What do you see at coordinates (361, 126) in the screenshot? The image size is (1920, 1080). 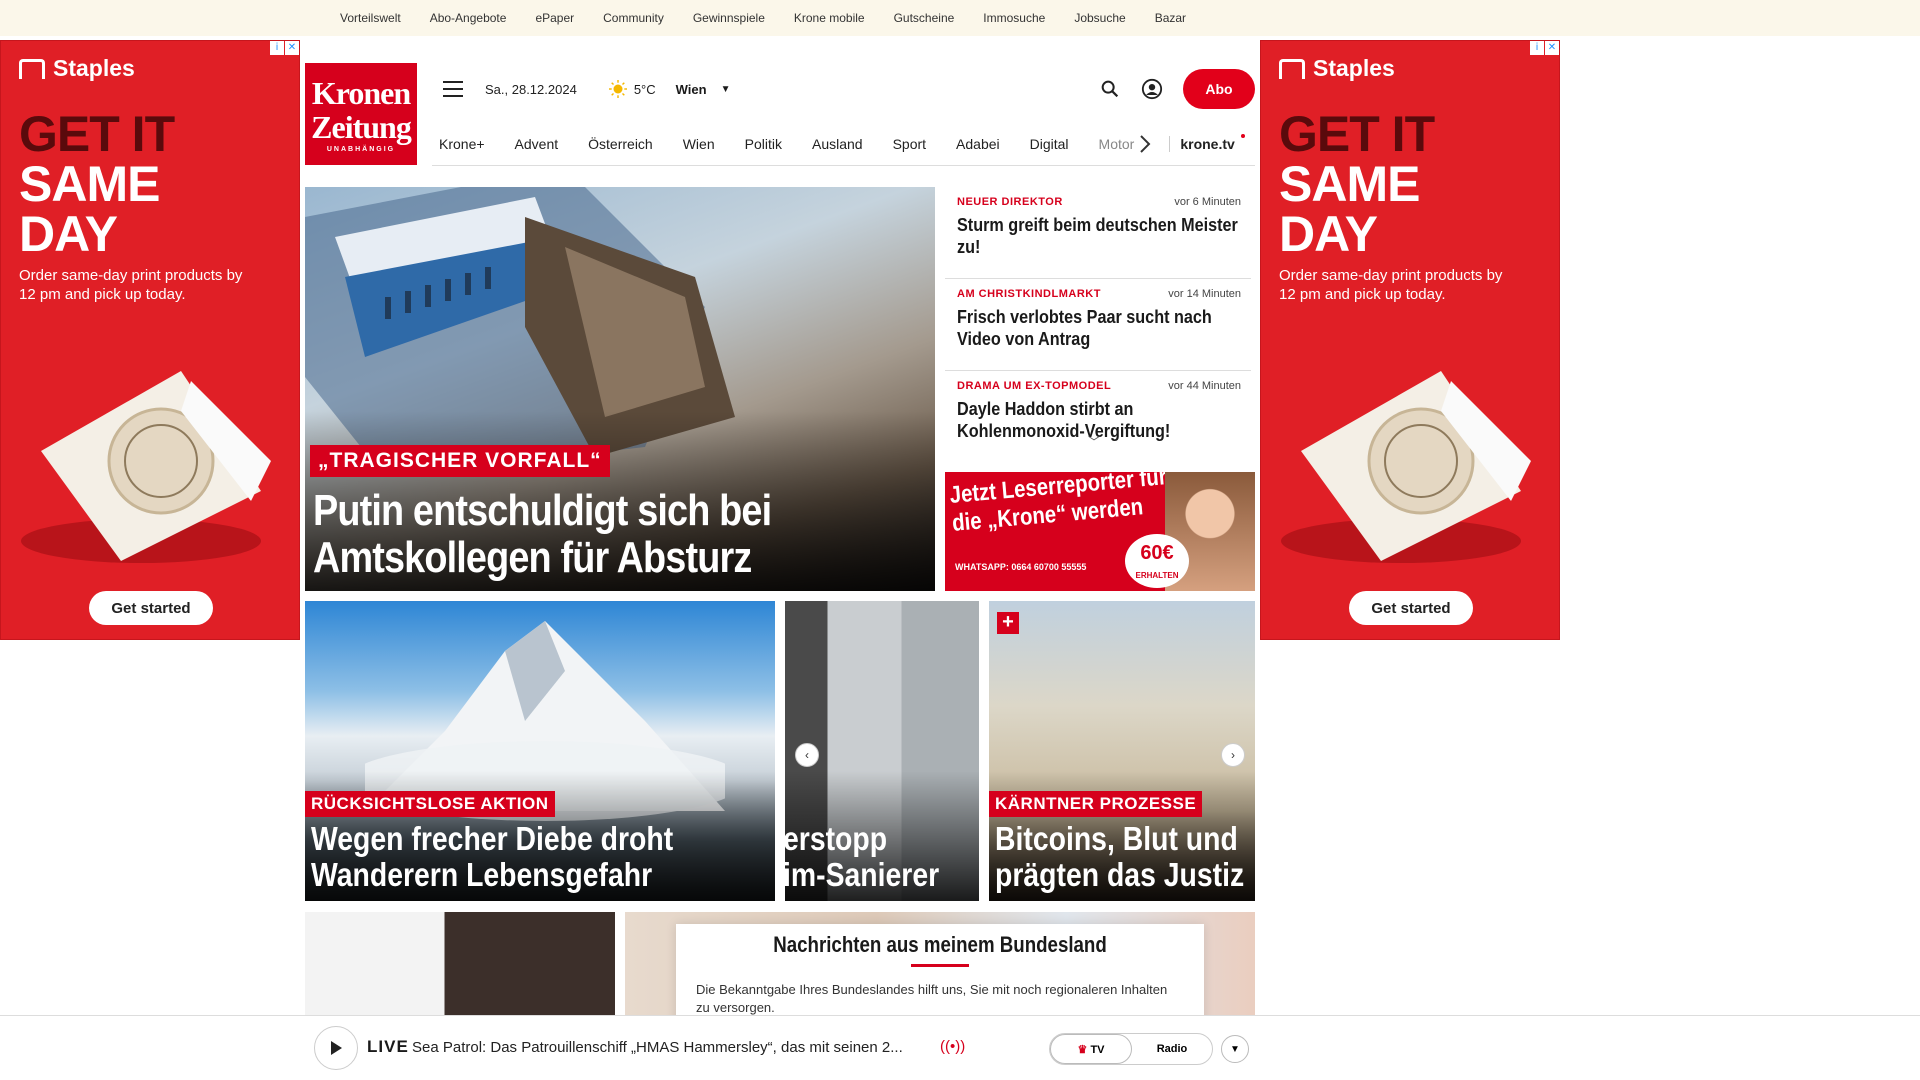 I see `logo-line2: Zeitung` at bounding box center [361, 126].